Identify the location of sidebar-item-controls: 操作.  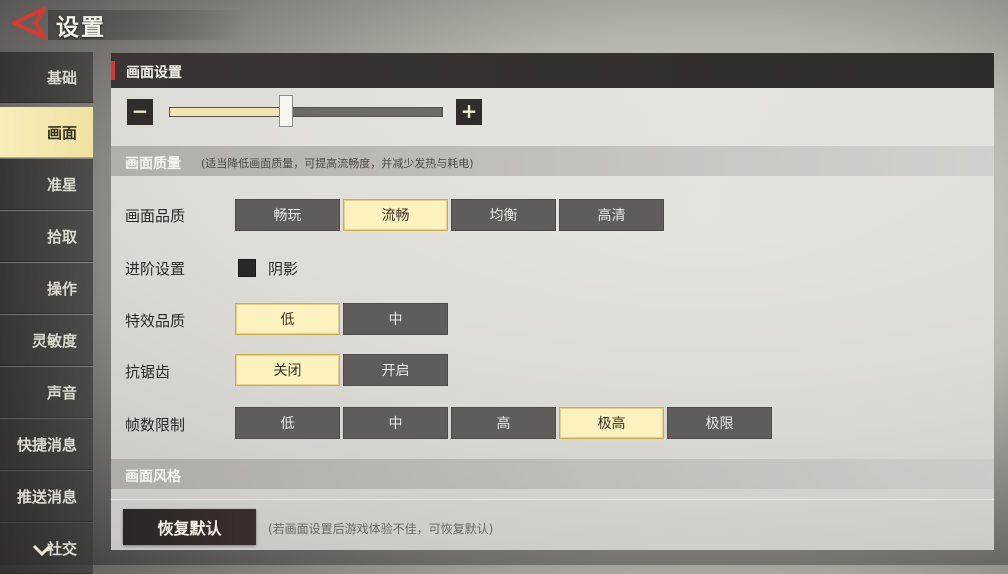
(46, 288).